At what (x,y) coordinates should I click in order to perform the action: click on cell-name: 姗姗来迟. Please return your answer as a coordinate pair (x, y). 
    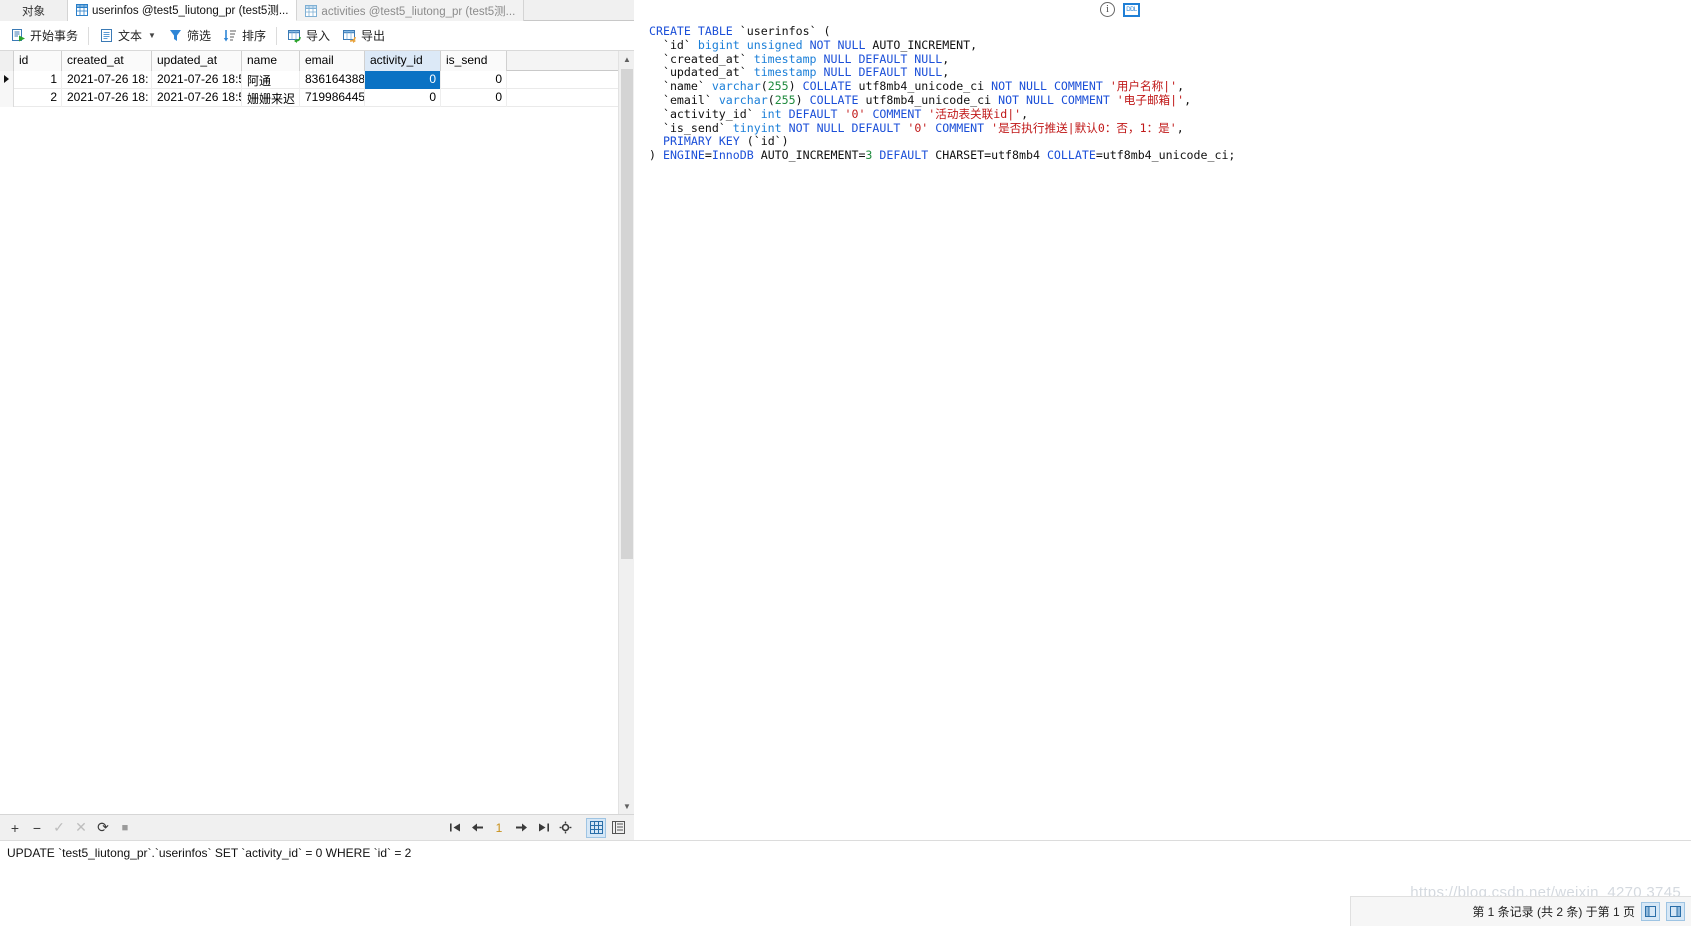
    Looking at the image, I should click on (271, 98).